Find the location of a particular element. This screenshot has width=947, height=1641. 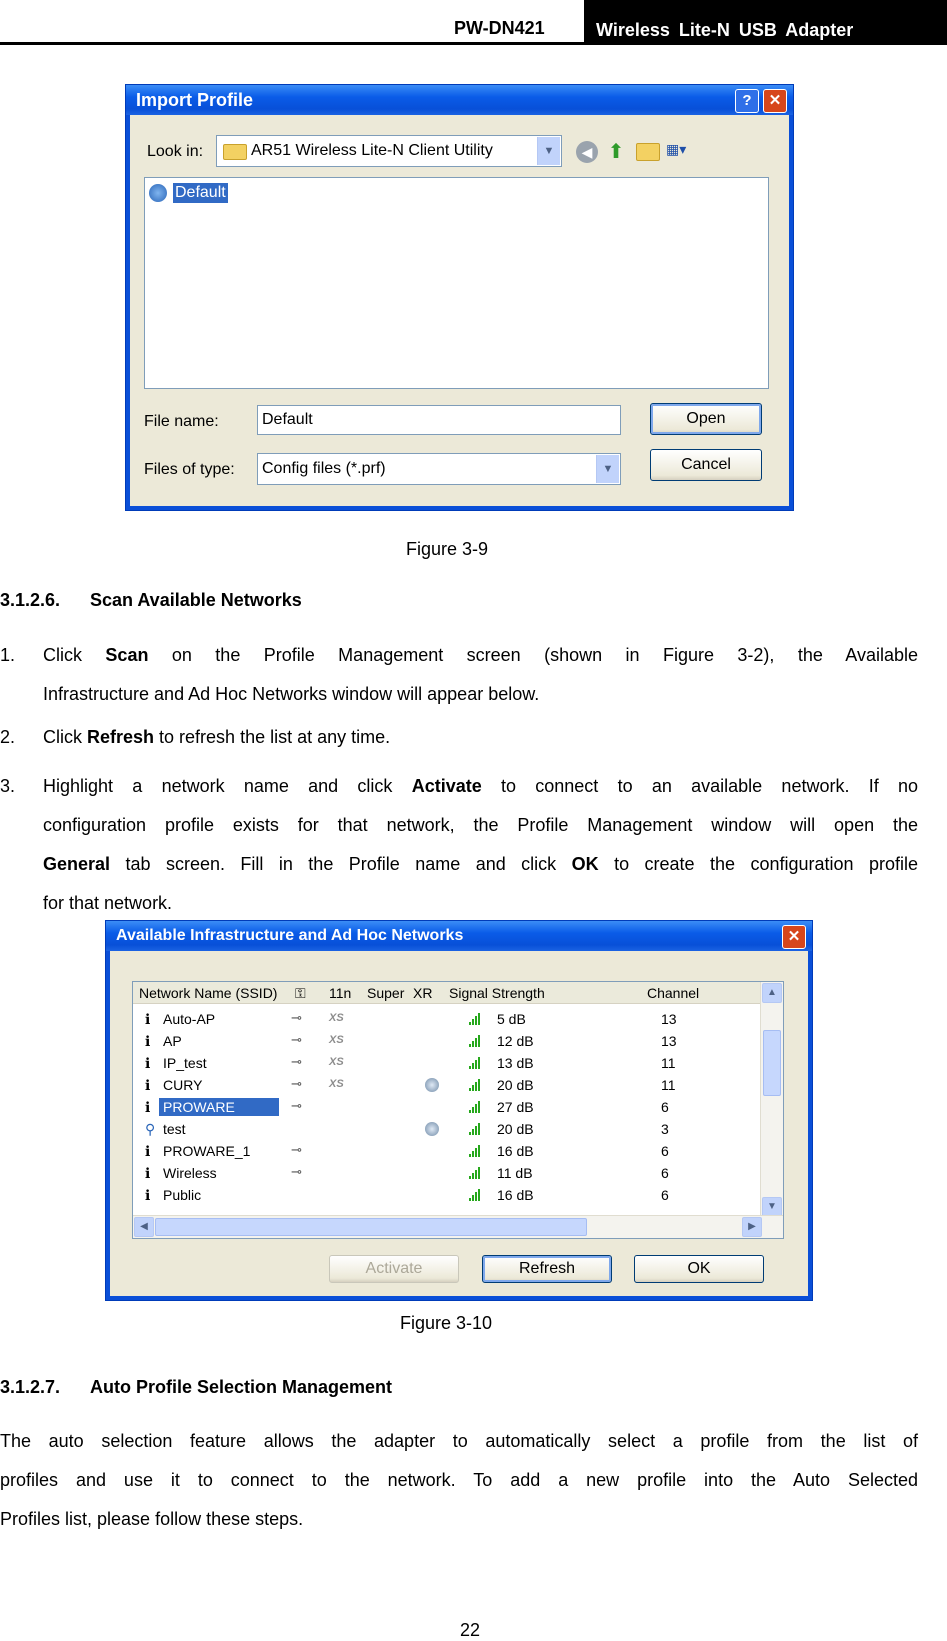

step-number: 2. is located at coordinates (8, 737).